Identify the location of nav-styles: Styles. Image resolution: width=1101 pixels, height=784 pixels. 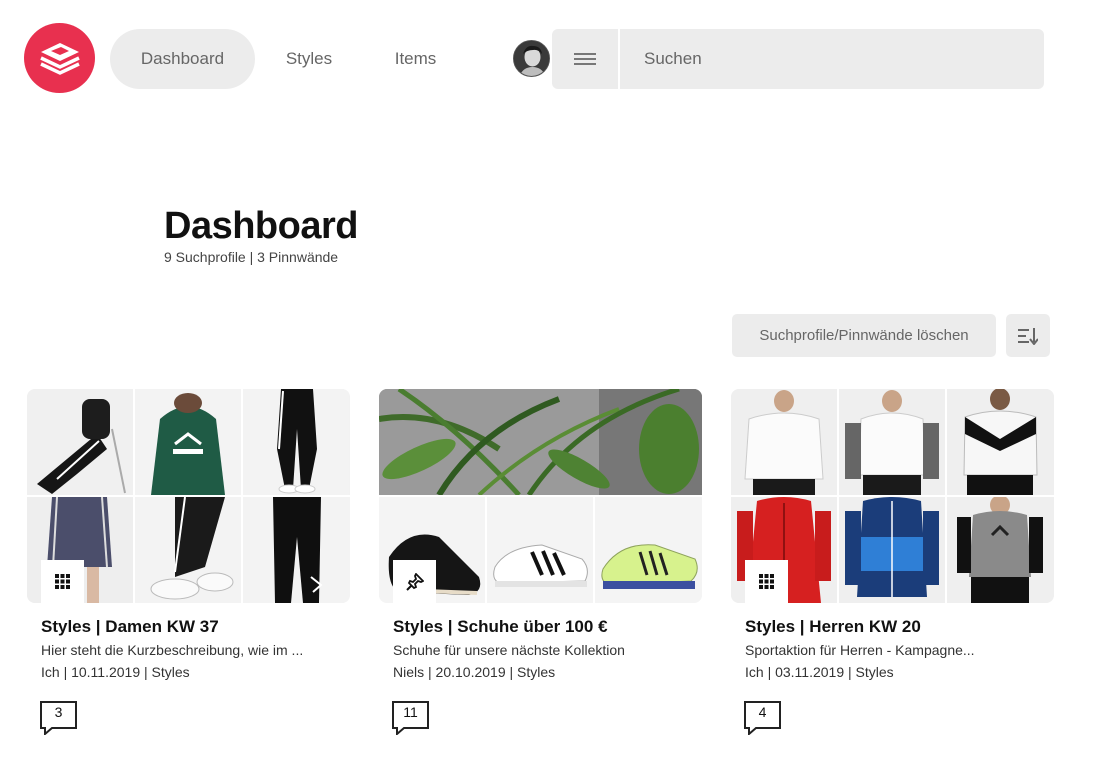
(309, 59).